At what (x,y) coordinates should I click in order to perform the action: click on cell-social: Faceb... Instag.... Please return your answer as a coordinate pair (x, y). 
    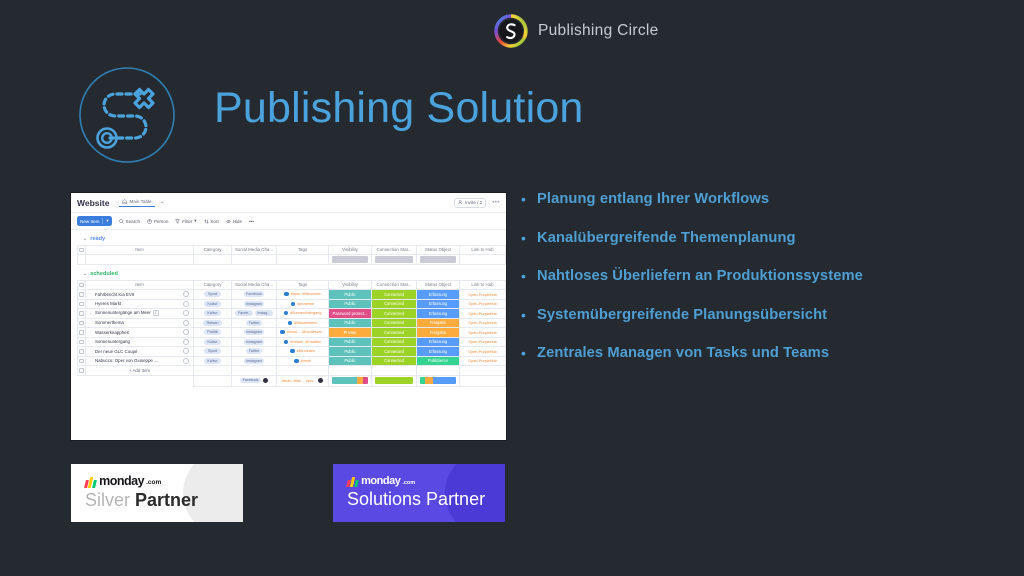
    Looking at the image, I should click on (254, 313).